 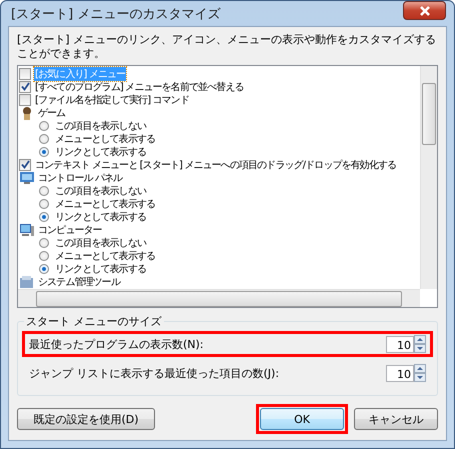 I want to click on cancel-button: キャンセル, so click(x=396, y=419).